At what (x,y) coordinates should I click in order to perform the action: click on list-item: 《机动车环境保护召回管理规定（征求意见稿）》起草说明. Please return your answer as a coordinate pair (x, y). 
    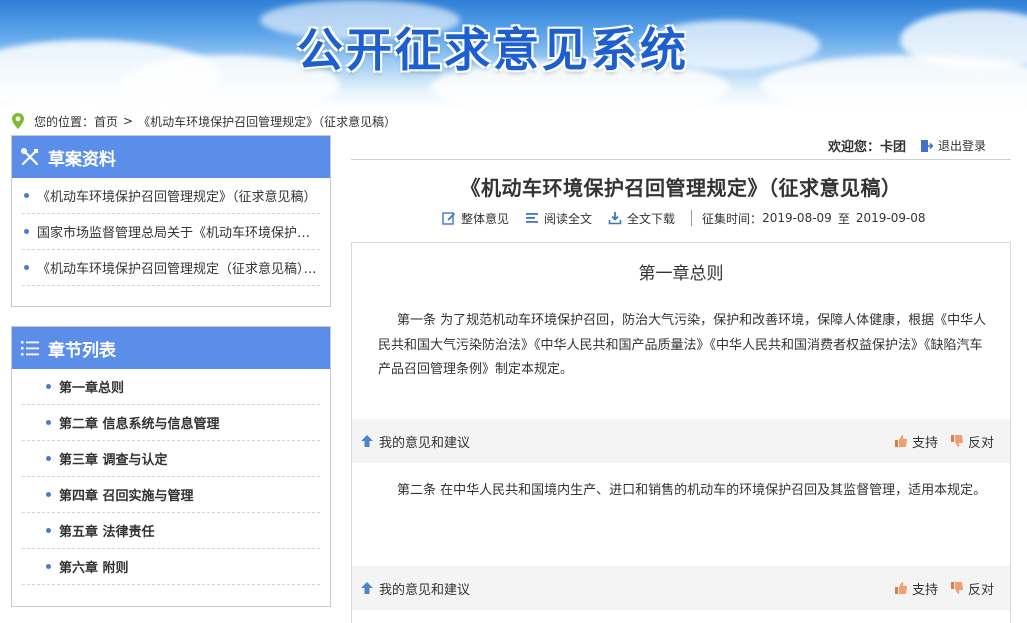
    Looking at the image, I should click on (171, 268).